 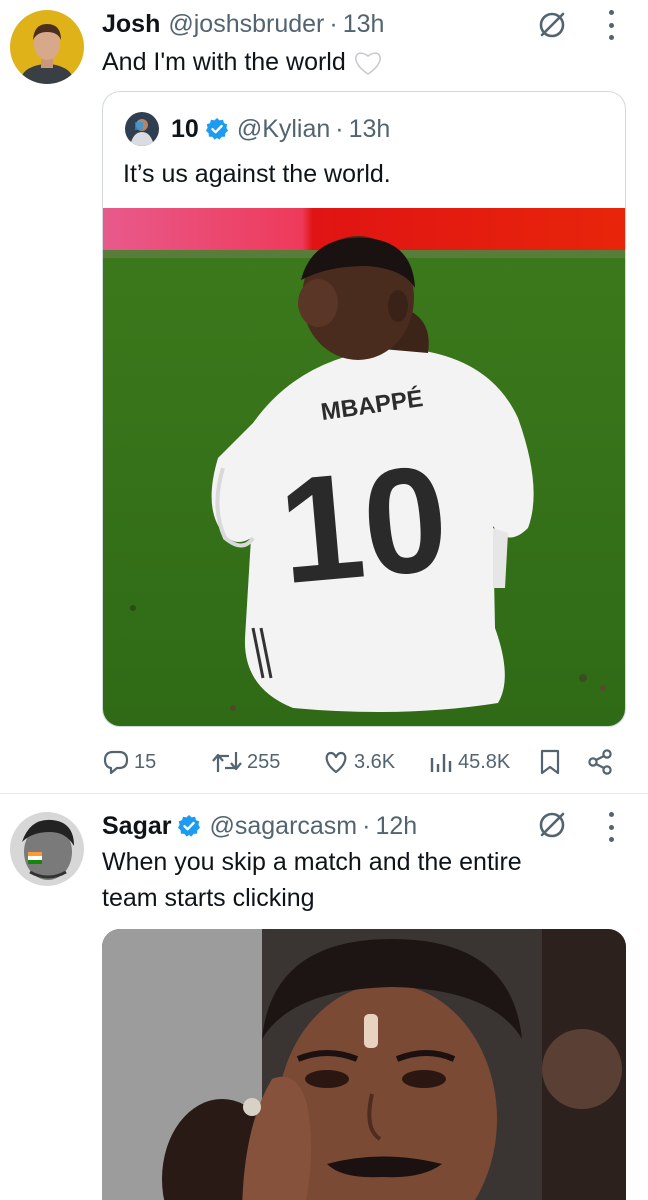 I want to click on author-handle: @joshsbruder, so click(x=246, y=24).